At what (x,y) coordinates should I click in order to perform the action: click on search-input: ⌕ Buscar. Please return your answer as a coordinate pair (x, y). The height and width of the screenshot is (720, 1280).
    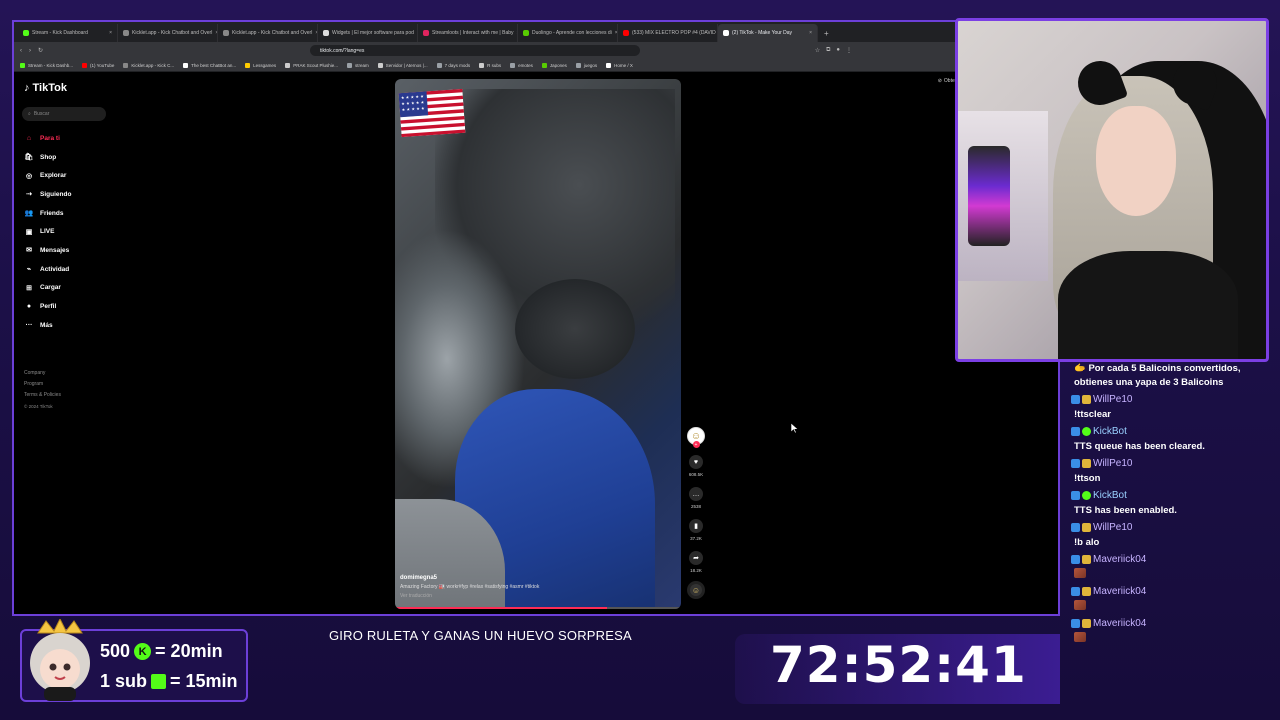
    Looking at the image, I should click on (64, 114).